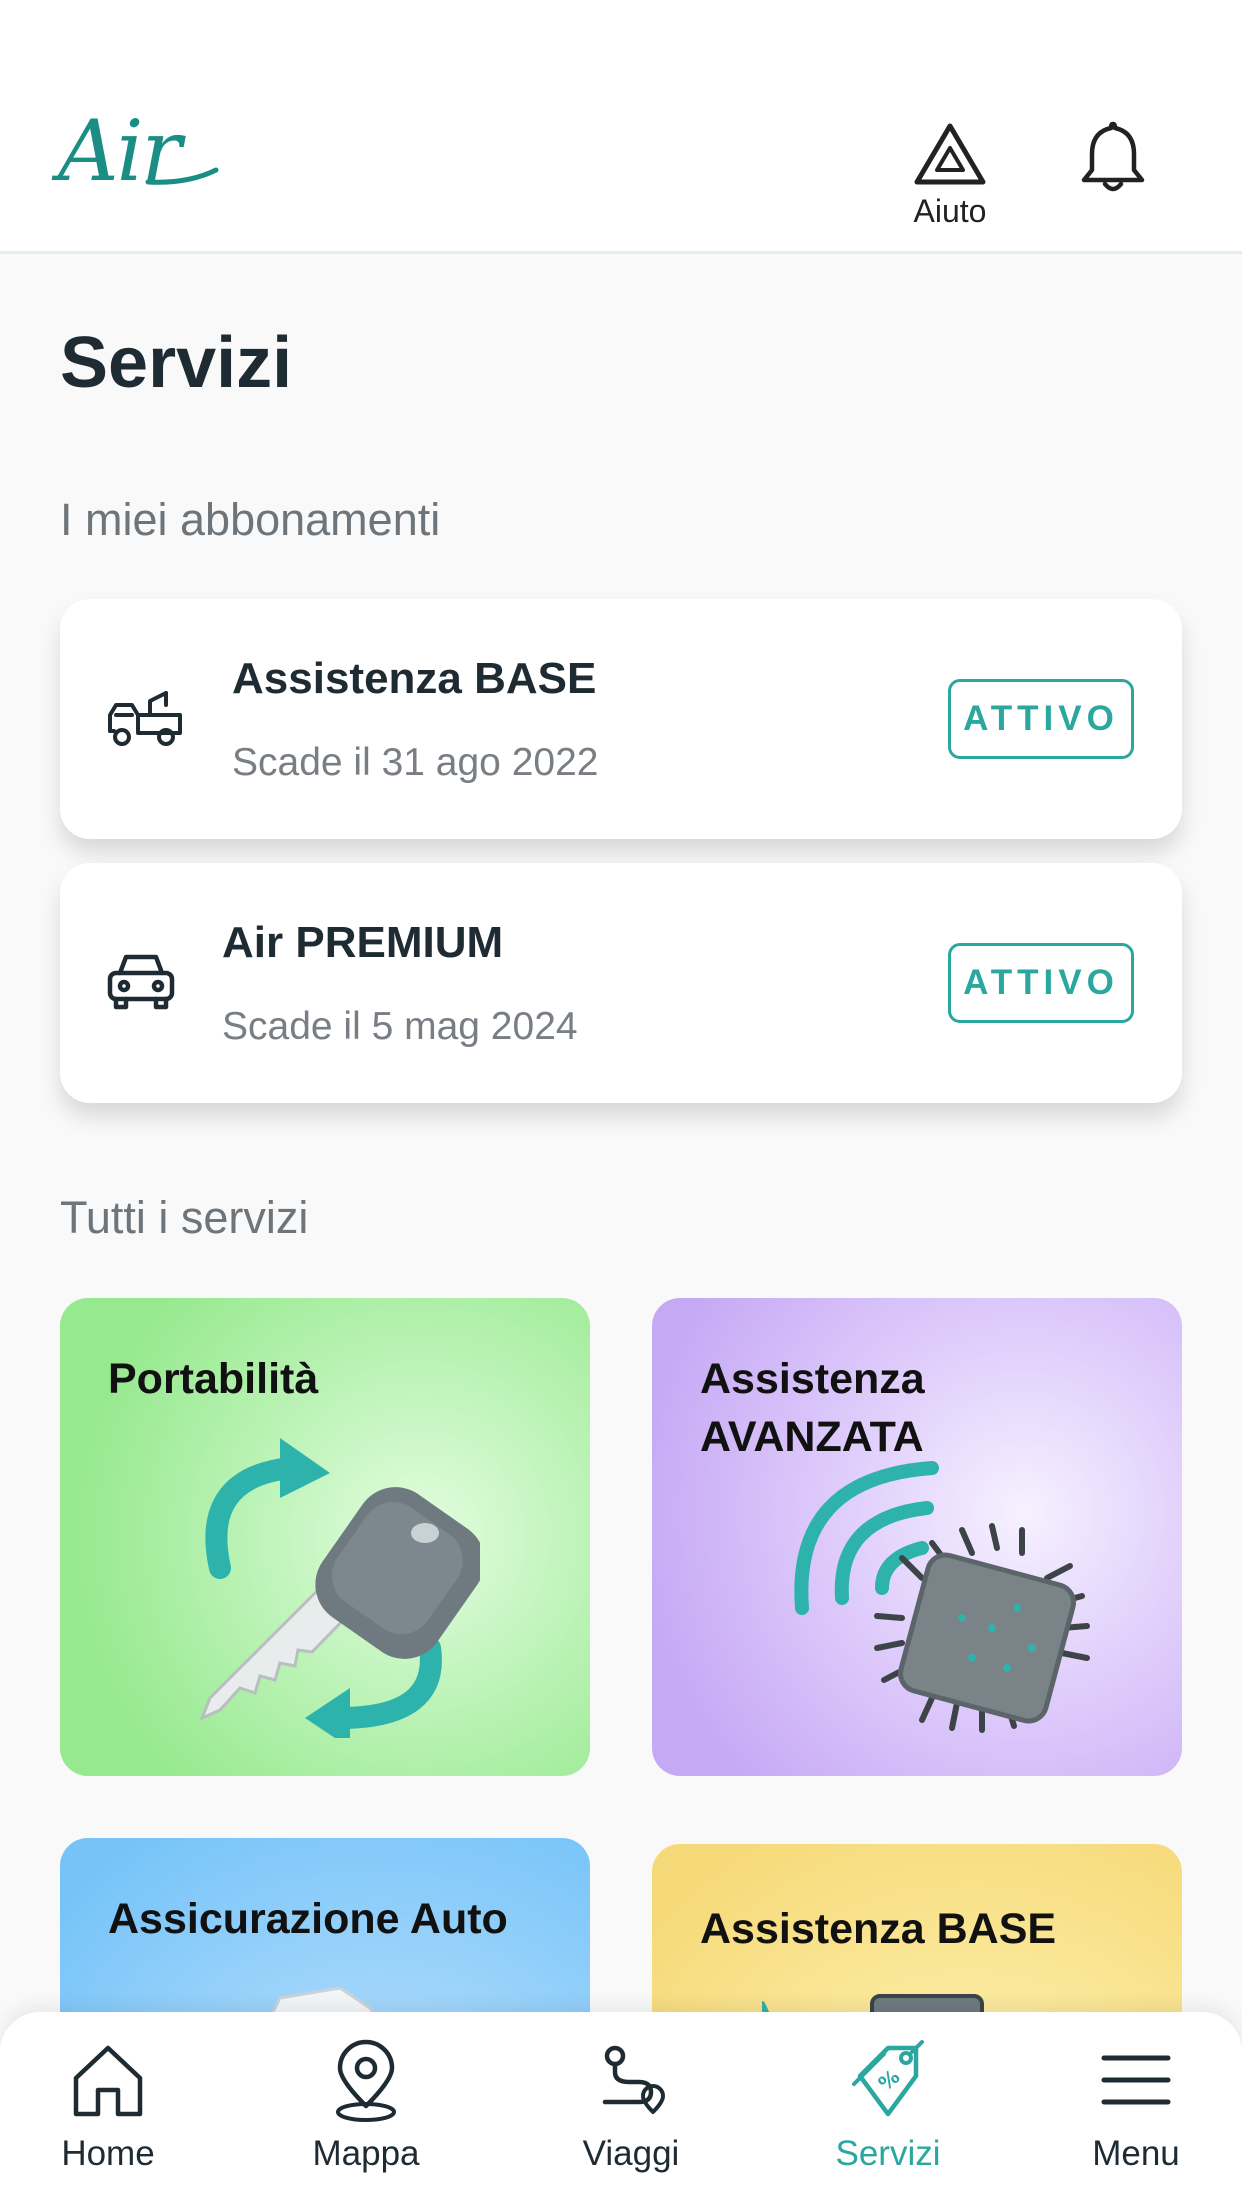 The width and height of the screenshot is (1242, 2208). I want to click on tow-truck-icon, so click(145, 718).